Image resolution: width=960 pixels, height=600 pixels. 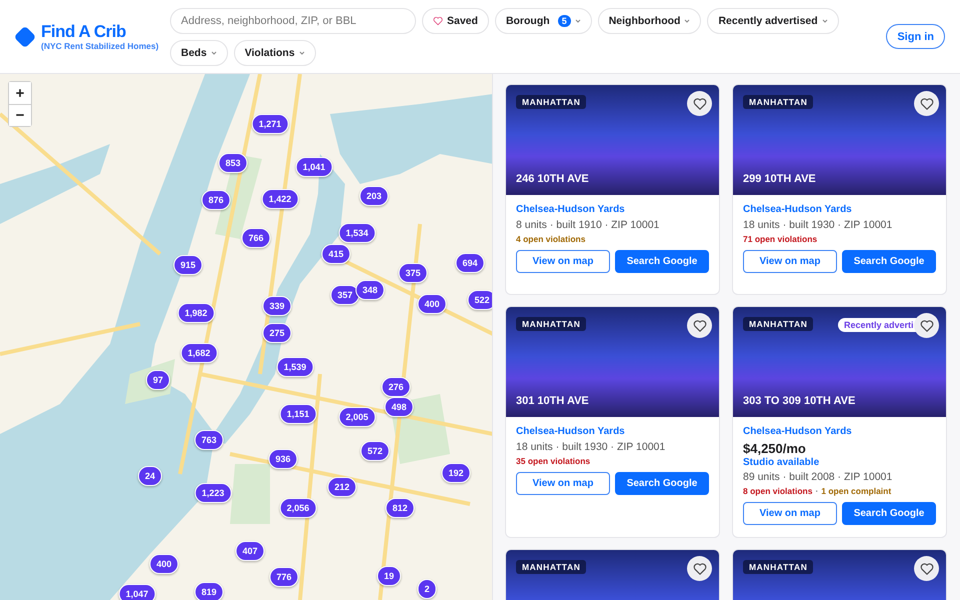 What do you see at coordinates (213, 493) in the screenshot?
I see `cluster-marker: 1,223` at bounding box center [213, 493].